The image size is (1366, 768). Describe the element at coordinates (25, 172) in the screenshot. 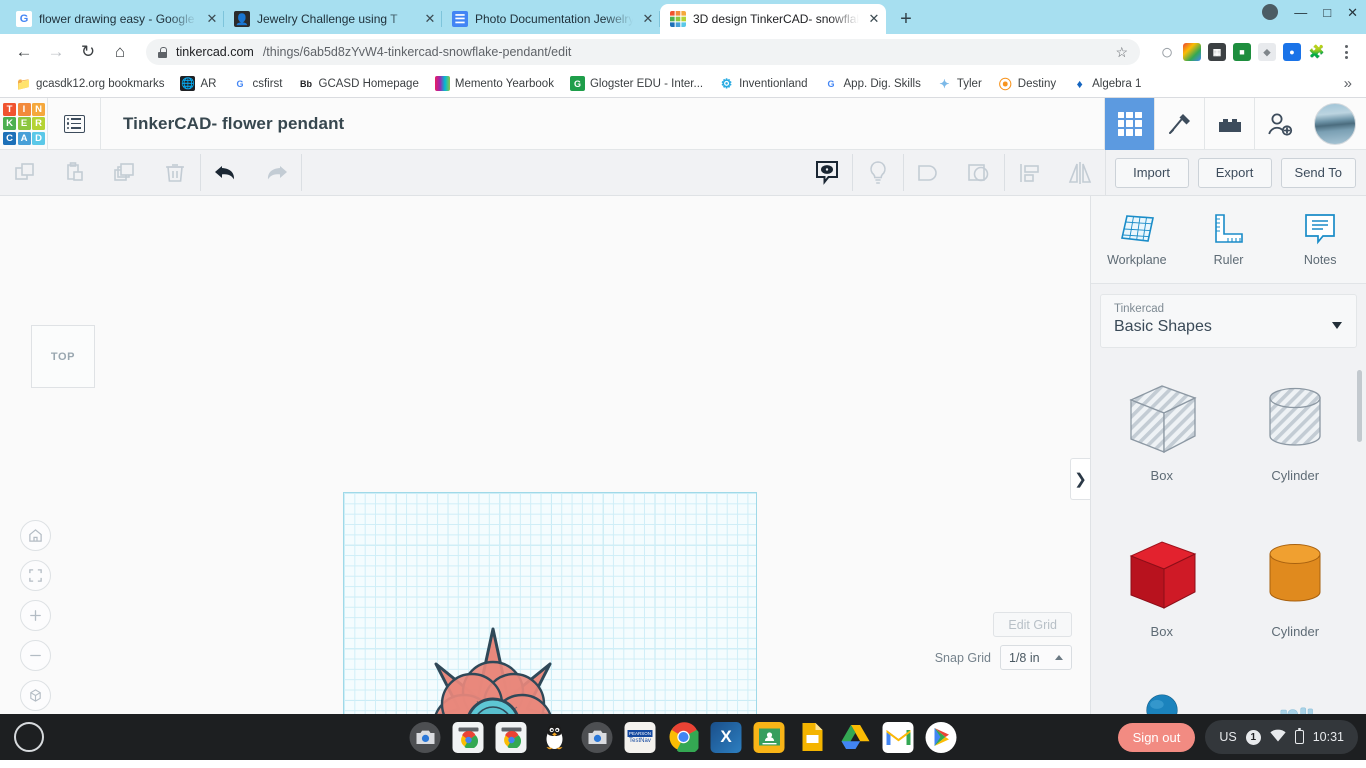

I see `copy-icon` at that location.